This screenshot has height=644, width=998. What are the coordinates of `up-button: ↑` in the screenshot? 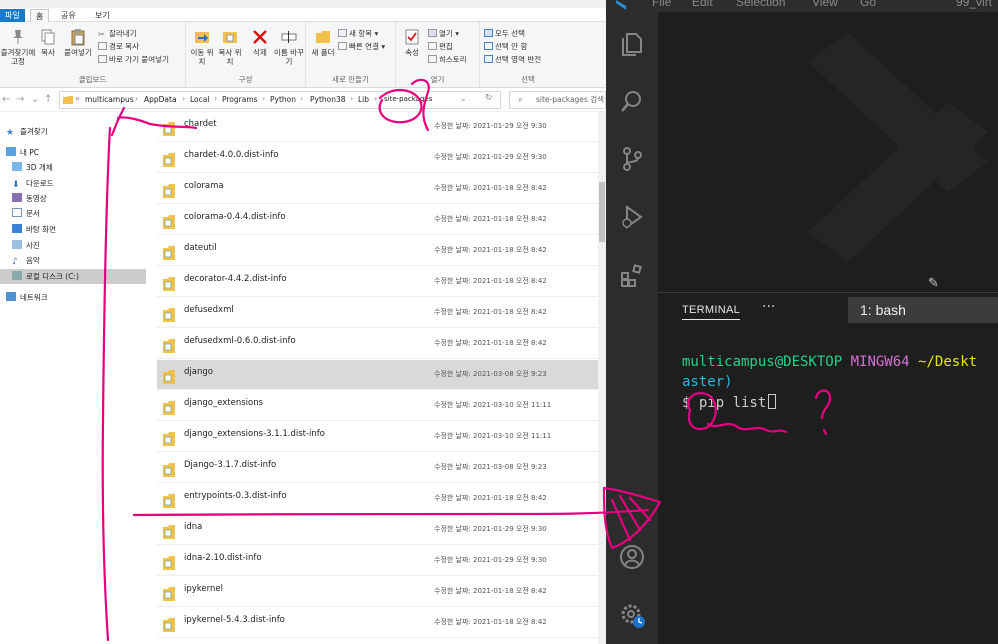 It's located at (48, 99).